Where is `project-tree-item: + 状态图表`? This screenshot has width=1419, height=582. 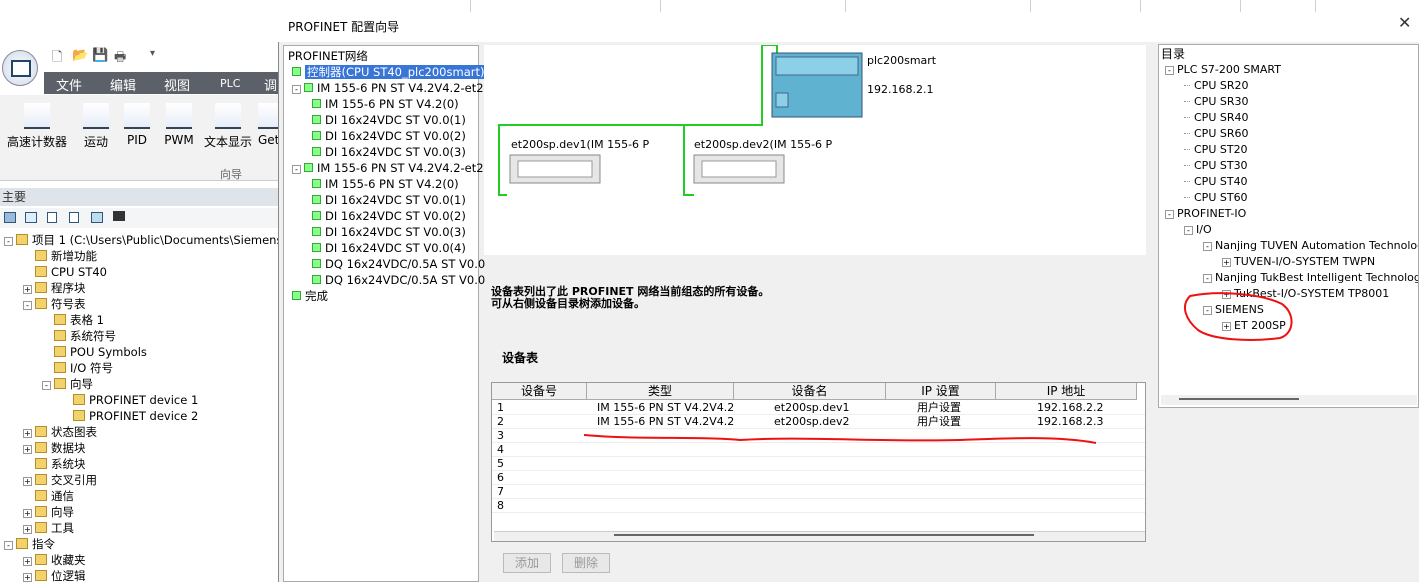
project-tree-item: + 状态图表 is located at coordinates (60, 432).